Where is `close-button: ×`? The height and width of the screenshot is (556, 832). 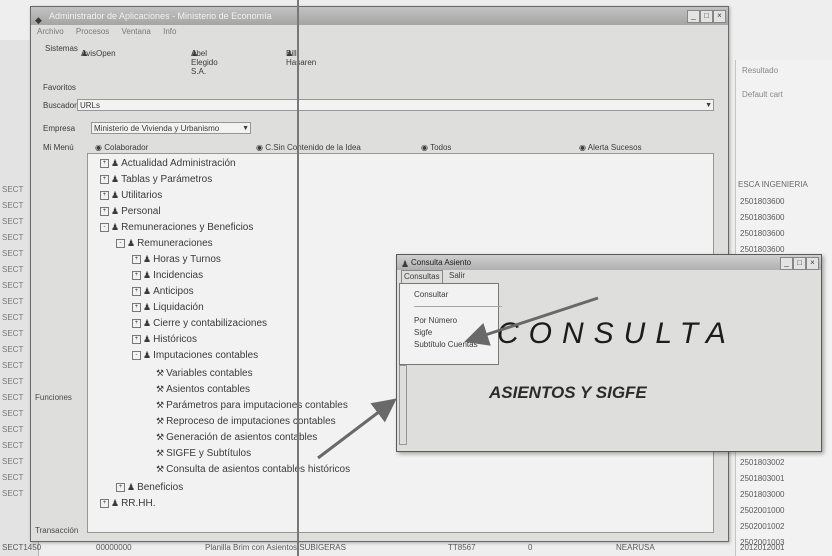
close-button: × is located at coordinates (719, 16).